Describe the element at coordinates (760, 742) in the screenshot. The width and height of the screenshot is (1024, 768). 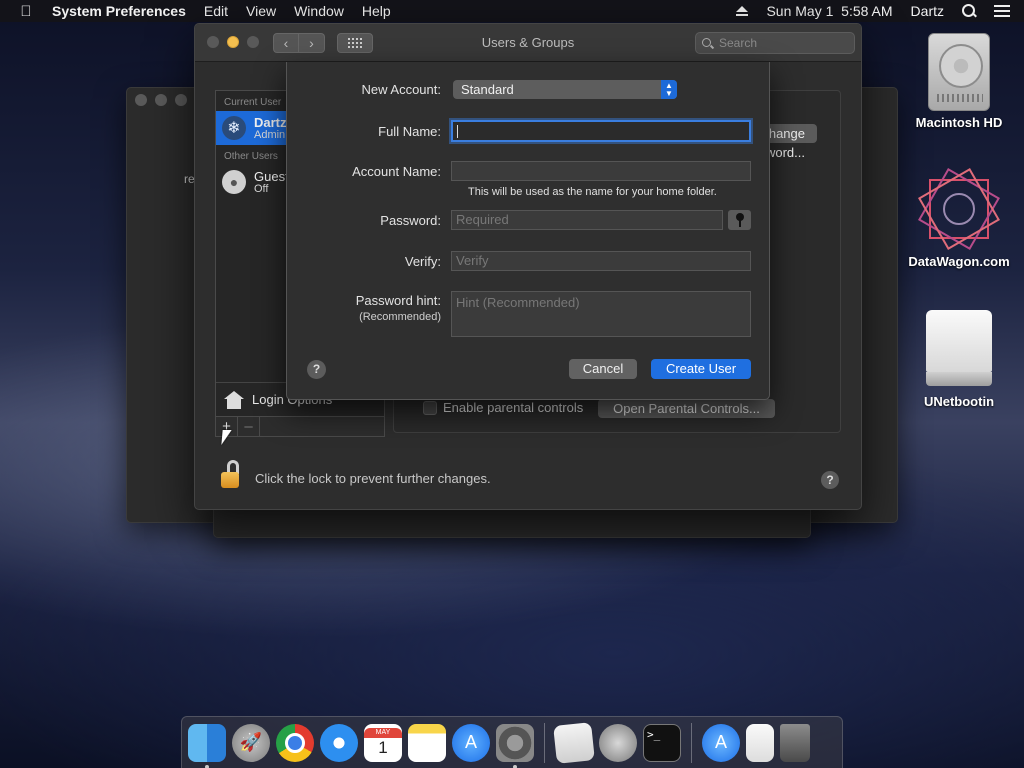
I see `document-icon` at that location.